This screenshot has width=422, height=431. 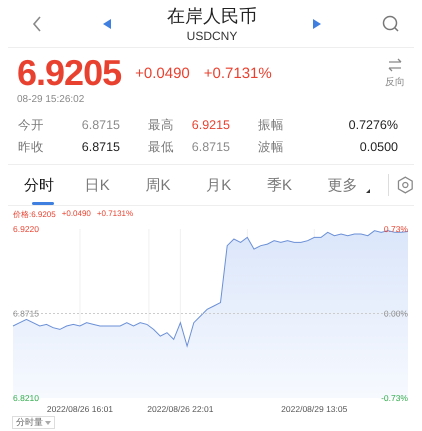 What do you see at coordinates (51, 99) in the screenshot?
I see `timestamp: 08-29 15:26:02` at bounding box center [51, 99].